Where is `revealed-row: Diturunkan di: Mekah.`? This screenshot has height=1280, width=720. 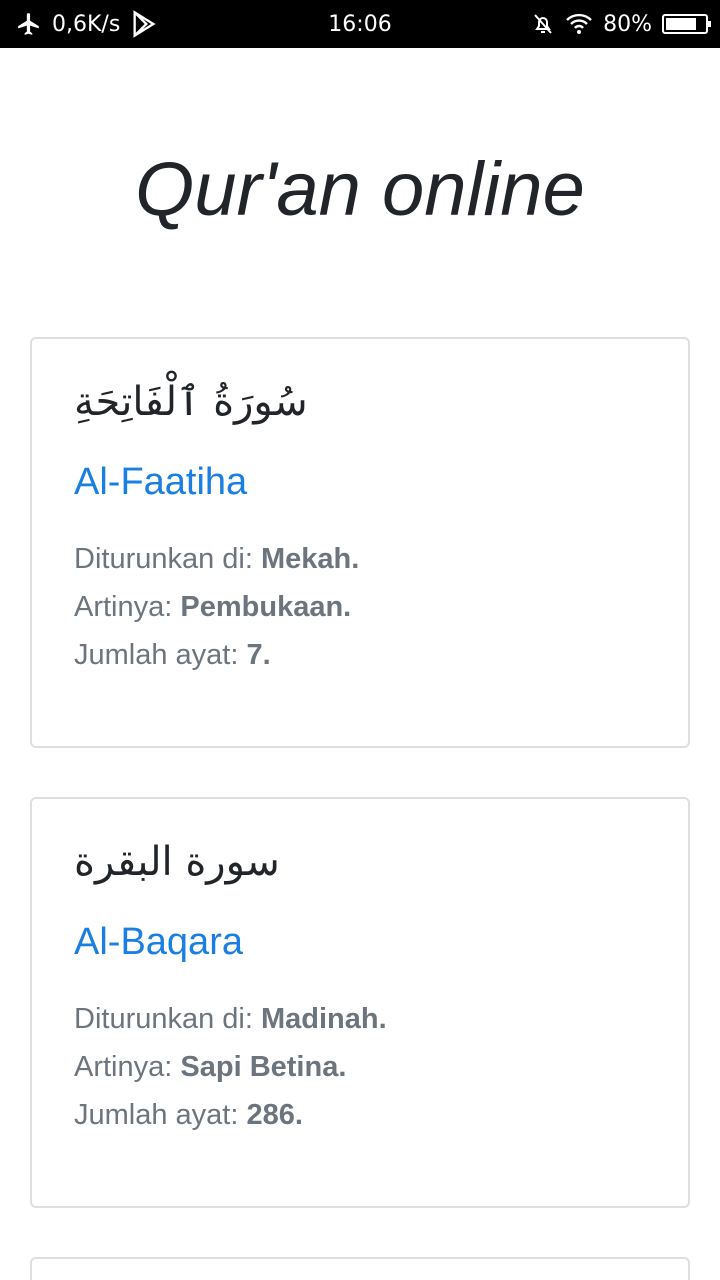
revealed-row: Diturunkan di: Mekah. is located at coordinates (216, 559).